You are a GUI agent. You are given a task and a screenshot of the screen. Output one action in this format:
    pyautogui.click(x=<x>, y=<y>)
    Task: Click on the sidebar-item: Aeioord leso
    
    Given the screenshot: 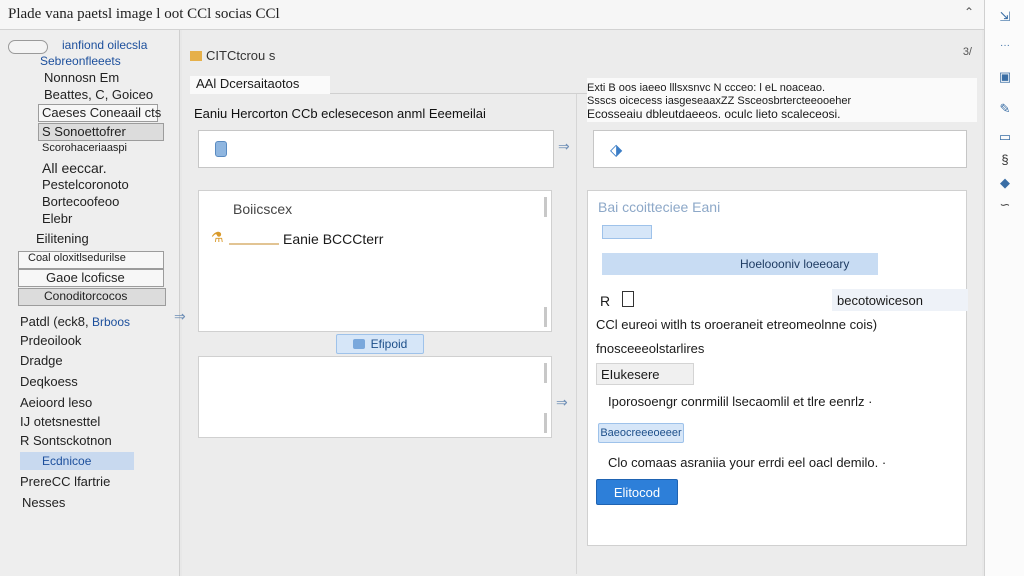 What is the action you would take?
    pyautogui.click(x=56, y=402)
    